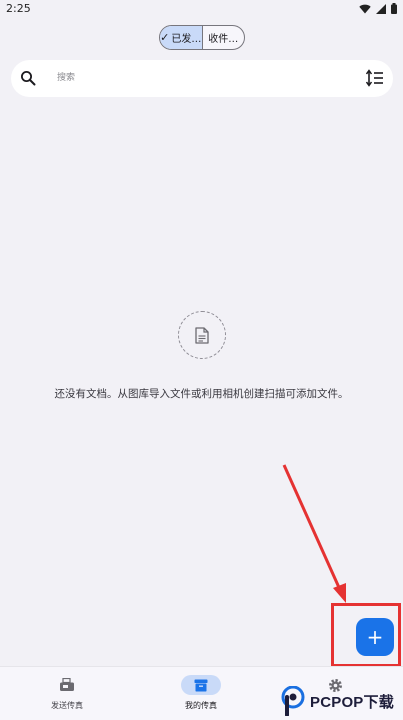 The height and width of the screenshot is (720, 403). I want to click on bottom-navigation: 发送传真 我的传真, so click(201, 693).